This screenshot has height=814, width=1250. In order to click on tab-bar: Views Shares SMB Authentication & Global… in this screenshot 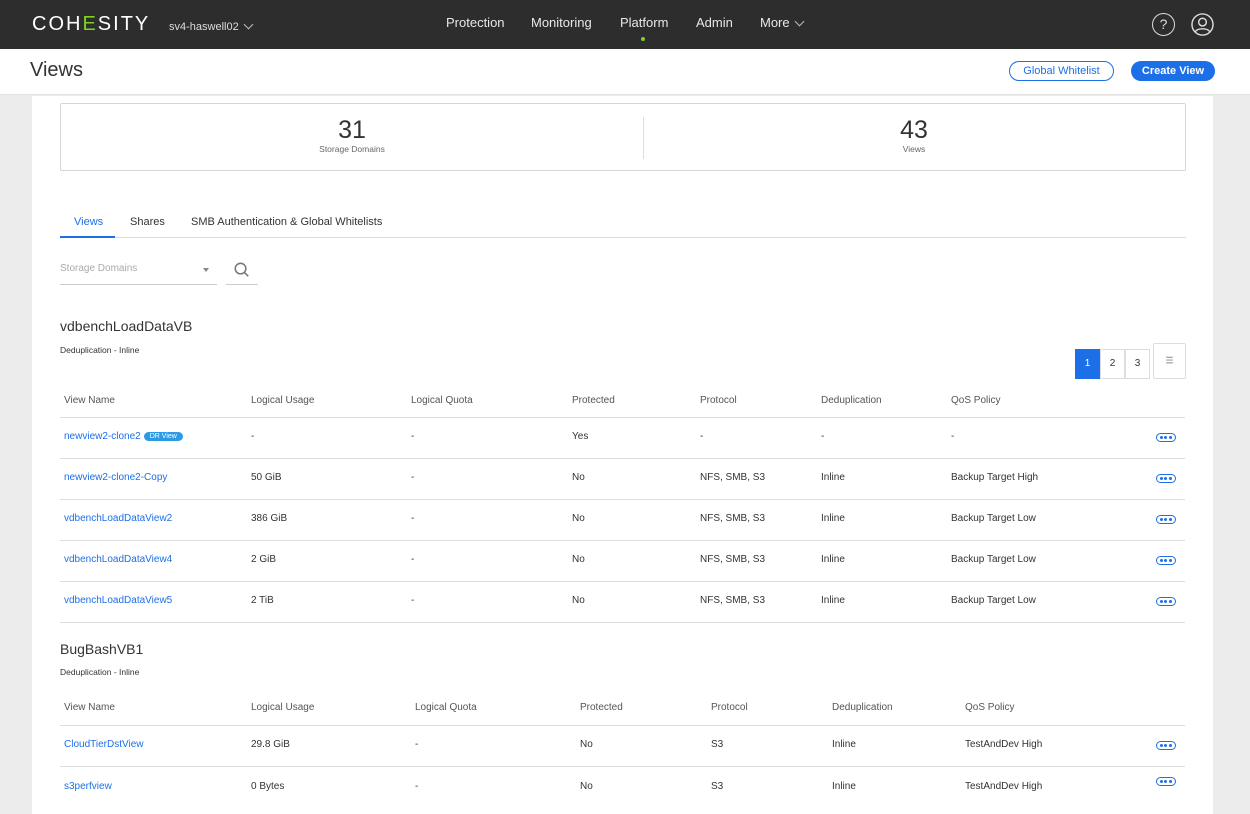, I will do `click(623, 224)`.